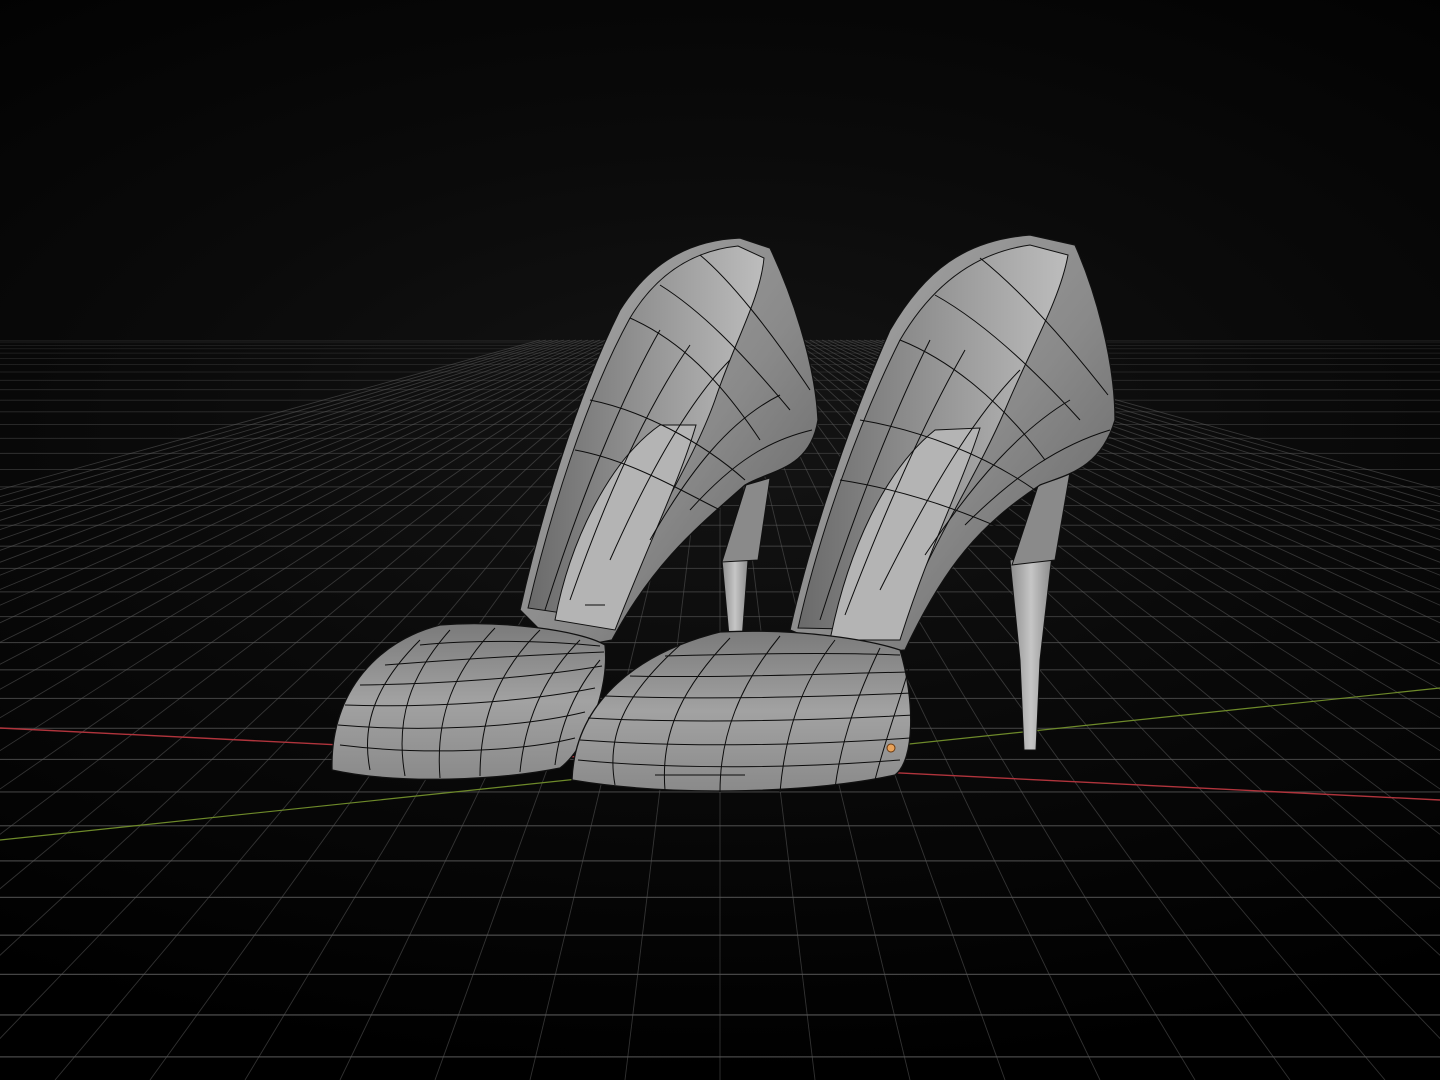 This screenshot has height=1080, width=1440. What do you see at coordinates (1031, 652) in the screenshot?
I see `right-shoe-heel` at bounding box center [1031, 652].